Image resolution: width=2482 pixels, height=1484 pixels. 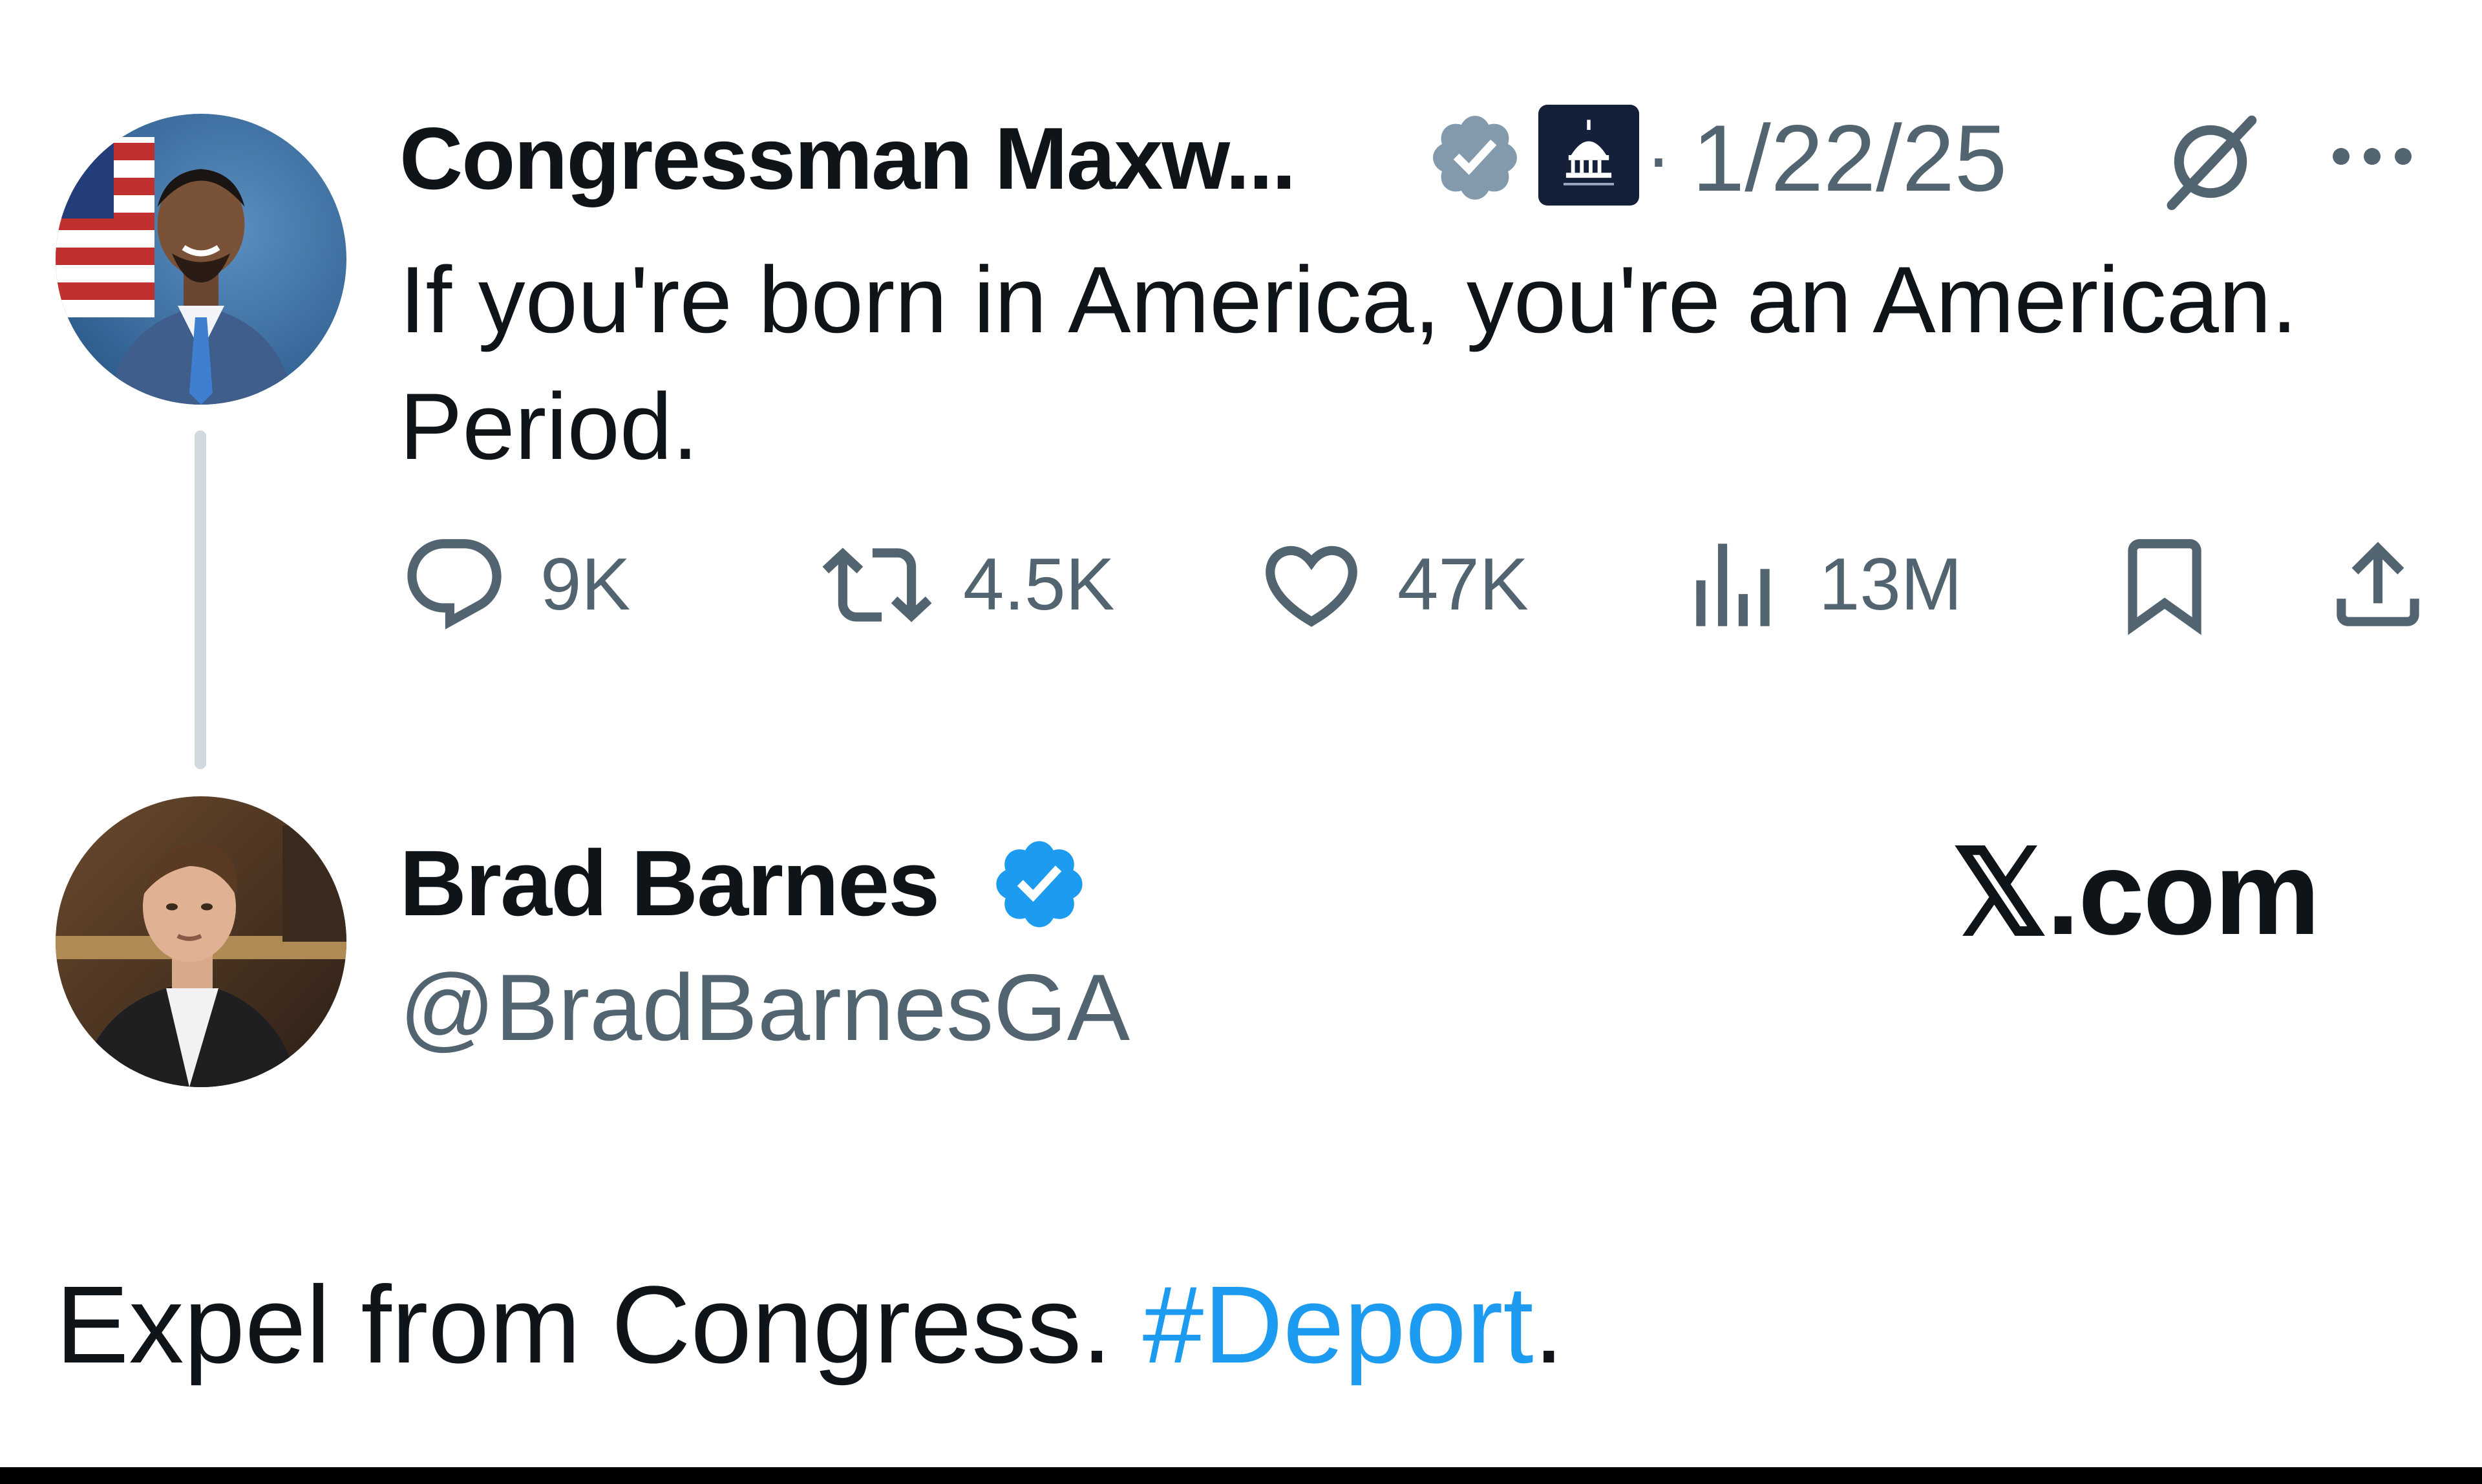 What do you see at coordinates (1039, 585) in the screenshot?
I see `repost-count: 4.5K` at bounding box center [1039, 585].